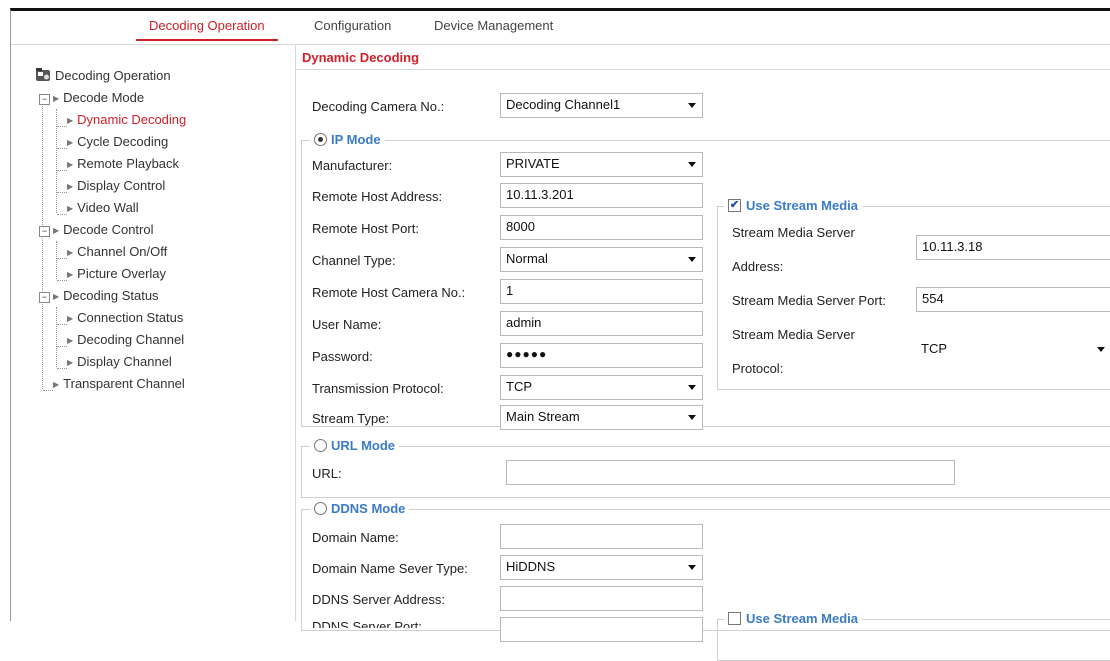 This screenshot has height=661, width=1110. Describe the element at coordinates (802, 618) in the screenshot. I see `legend-label: Use Stream Media` at that location.